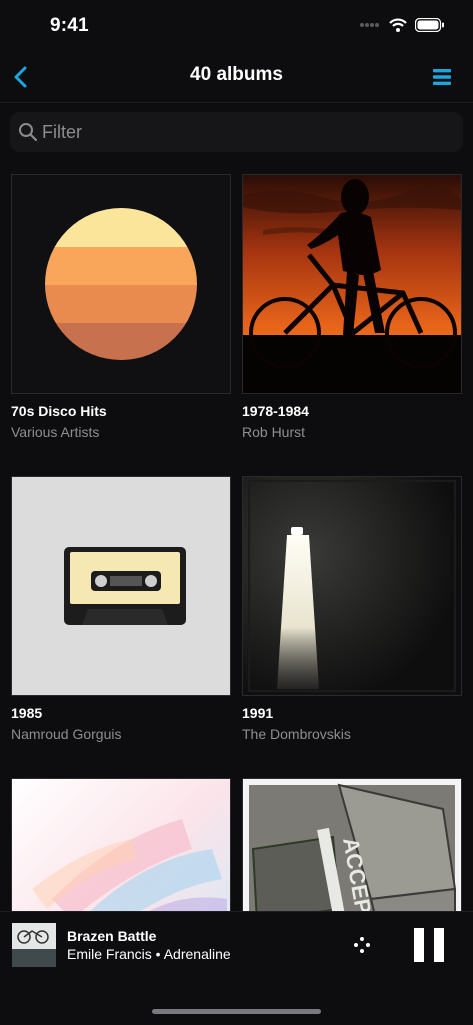  What do you see at coordinates (59, 411) in the screenshot?
I see `album-title: 70s Disco Hits` at bounding box center [59, 411].